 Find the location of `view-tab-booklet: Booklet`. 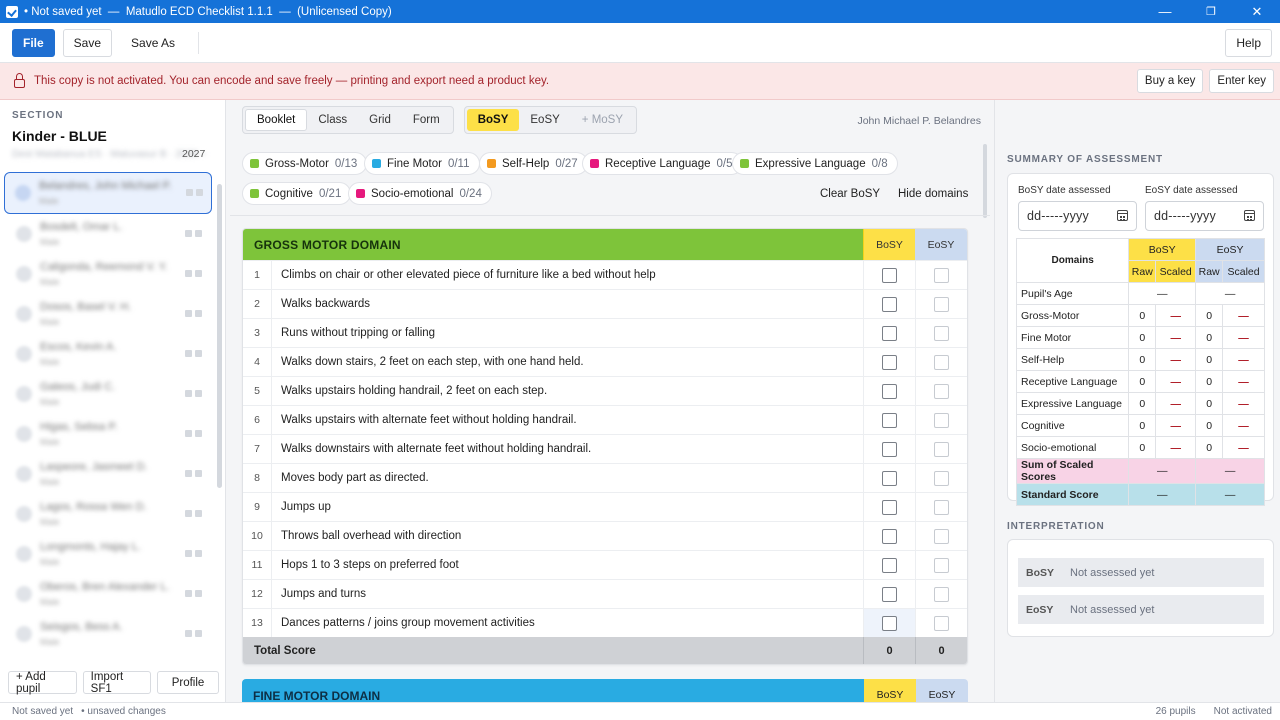

view-tab-booklet: Booklet is located at coordinates (276, 120).